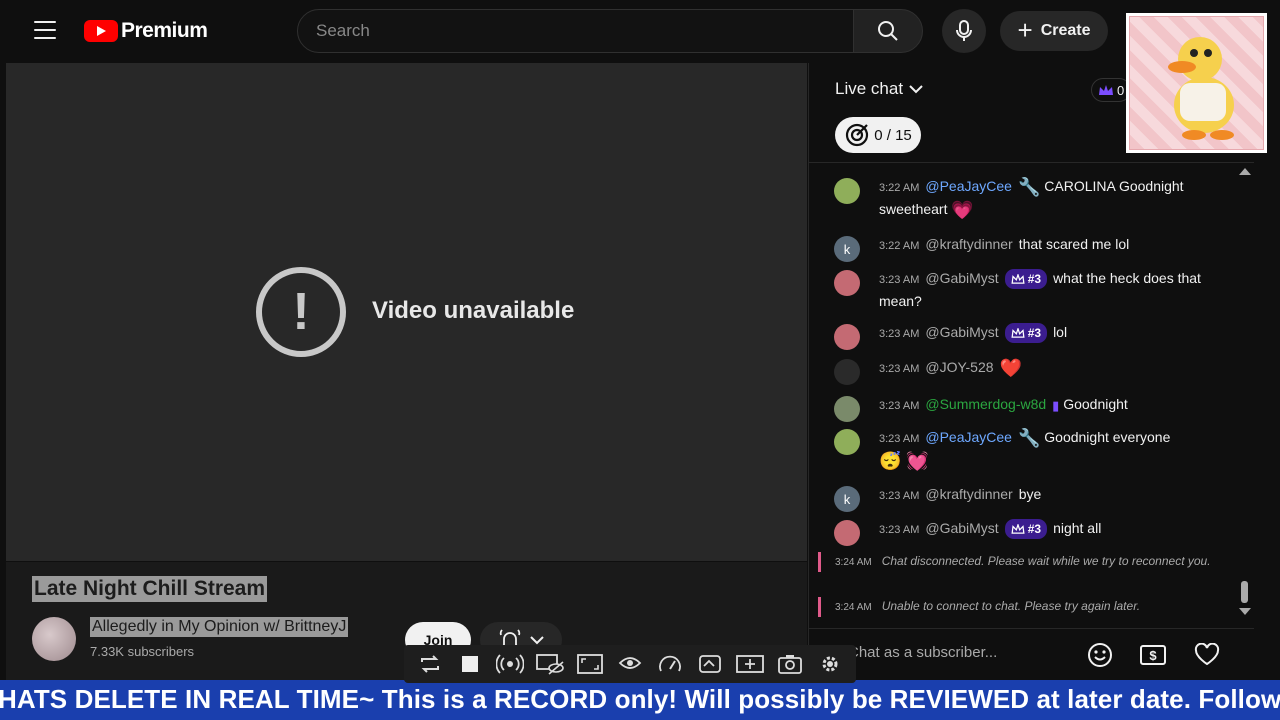  Describe the element at coordinates (1025, 29) in the screenshot. I see `plus-icon: +` at that location.